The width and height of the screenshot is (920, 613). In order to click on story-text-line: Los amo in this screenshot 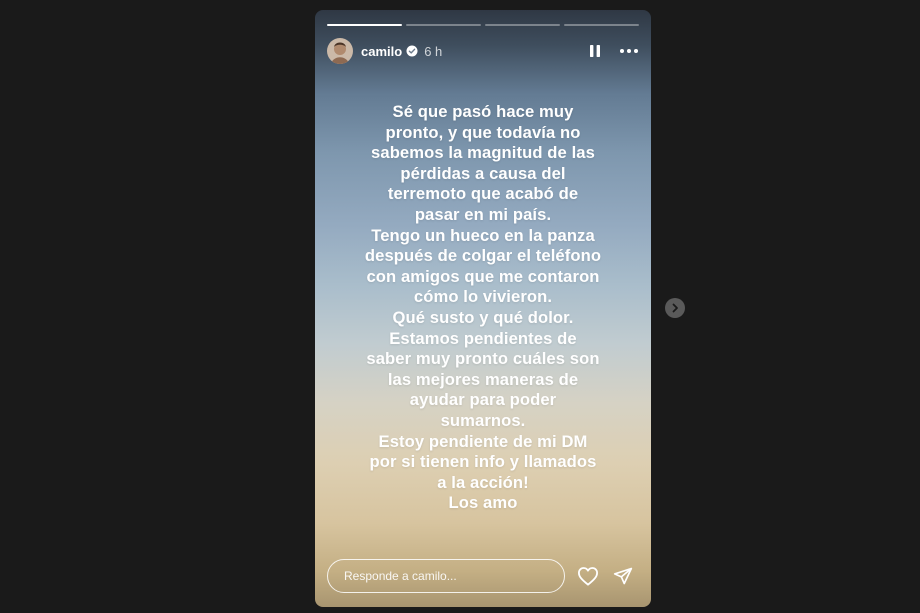, I will do `click(483, 503)`.